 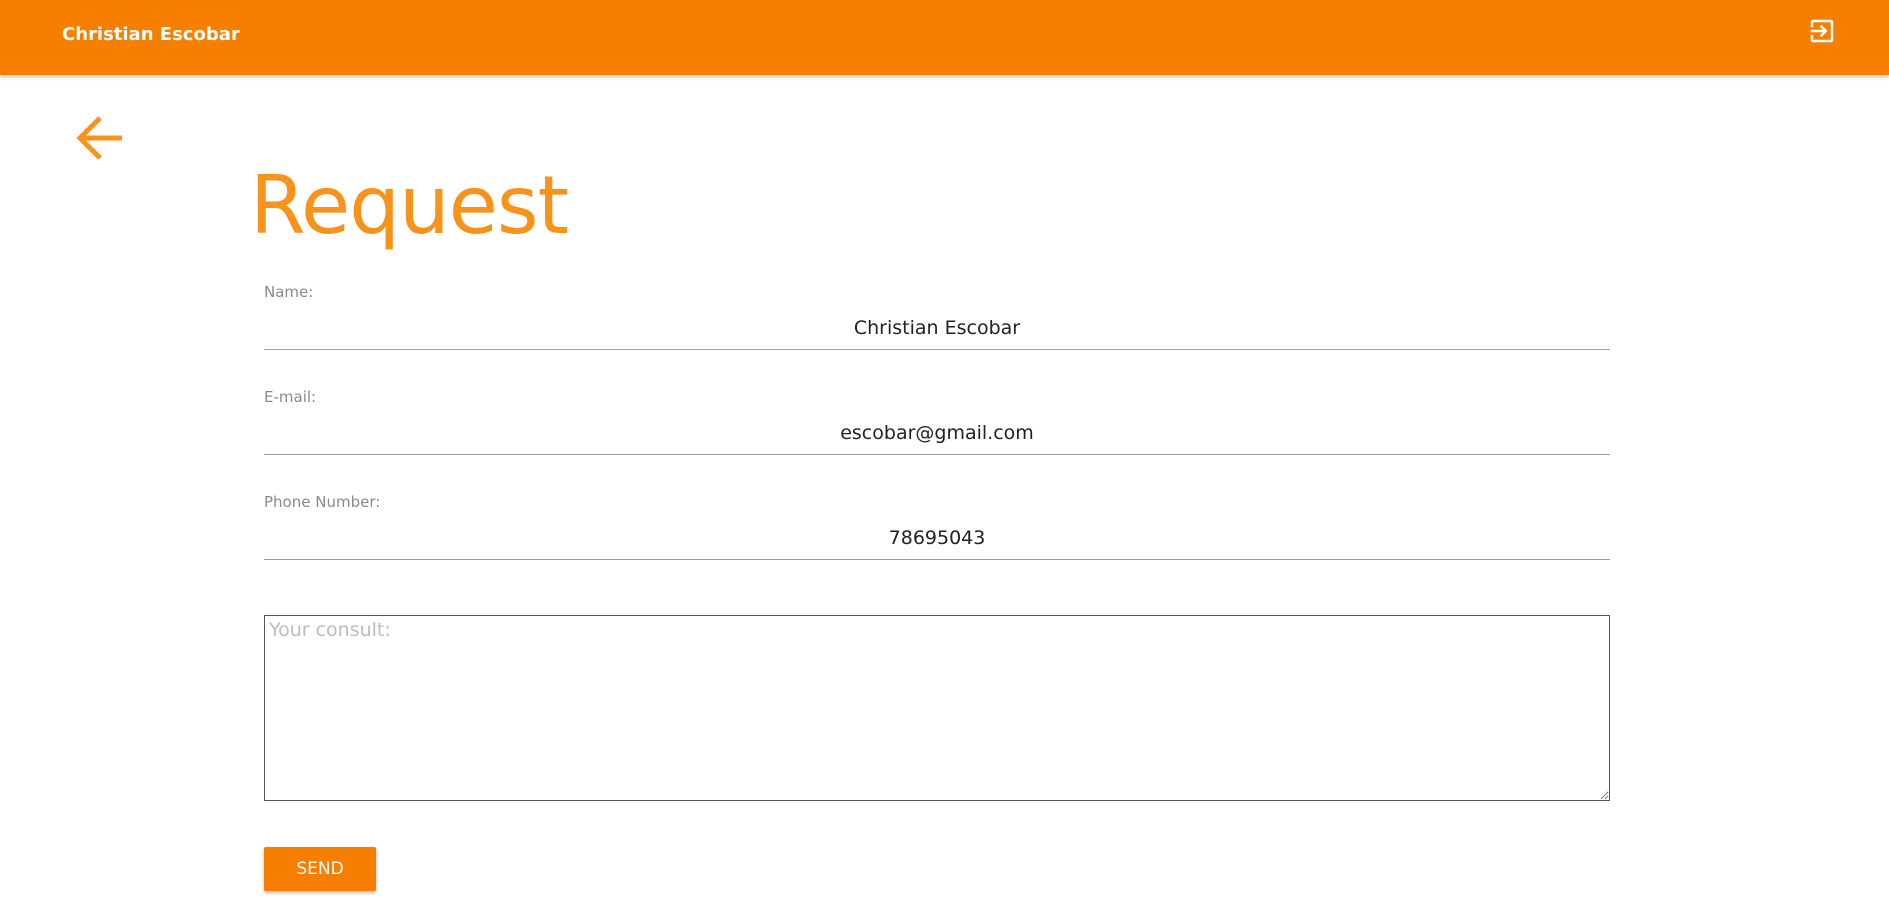 I want to click on name-input, so click(x=937, y=328).